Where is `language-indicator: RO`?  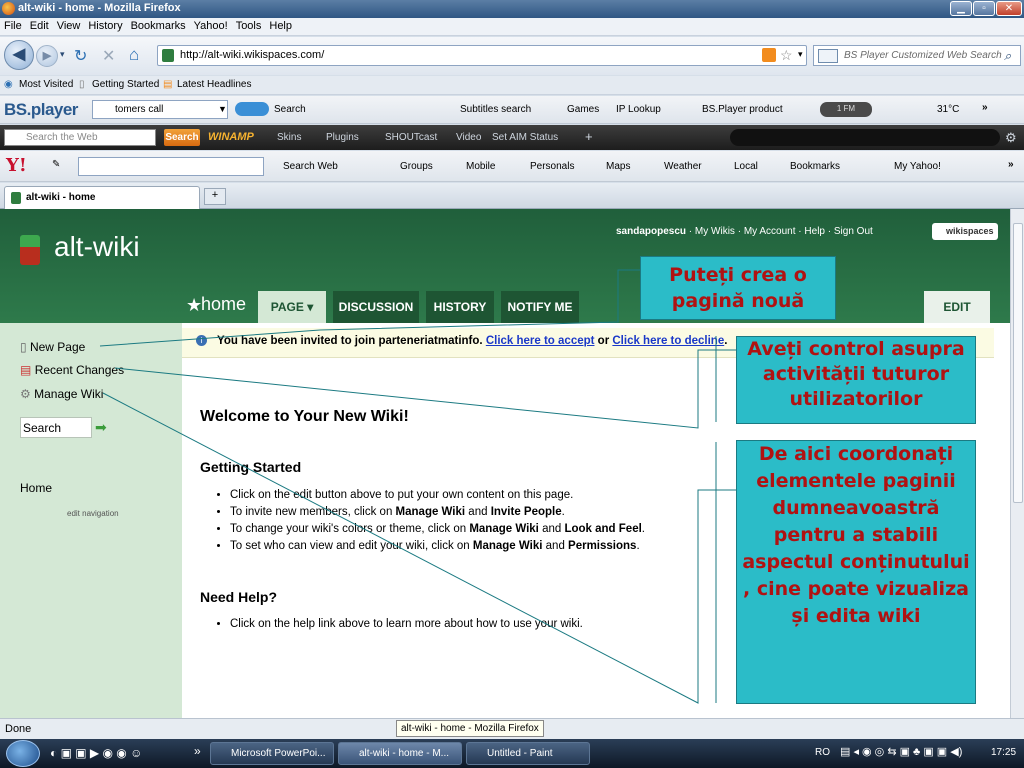
language-indicator: RO is located at coordinates (822, 752).